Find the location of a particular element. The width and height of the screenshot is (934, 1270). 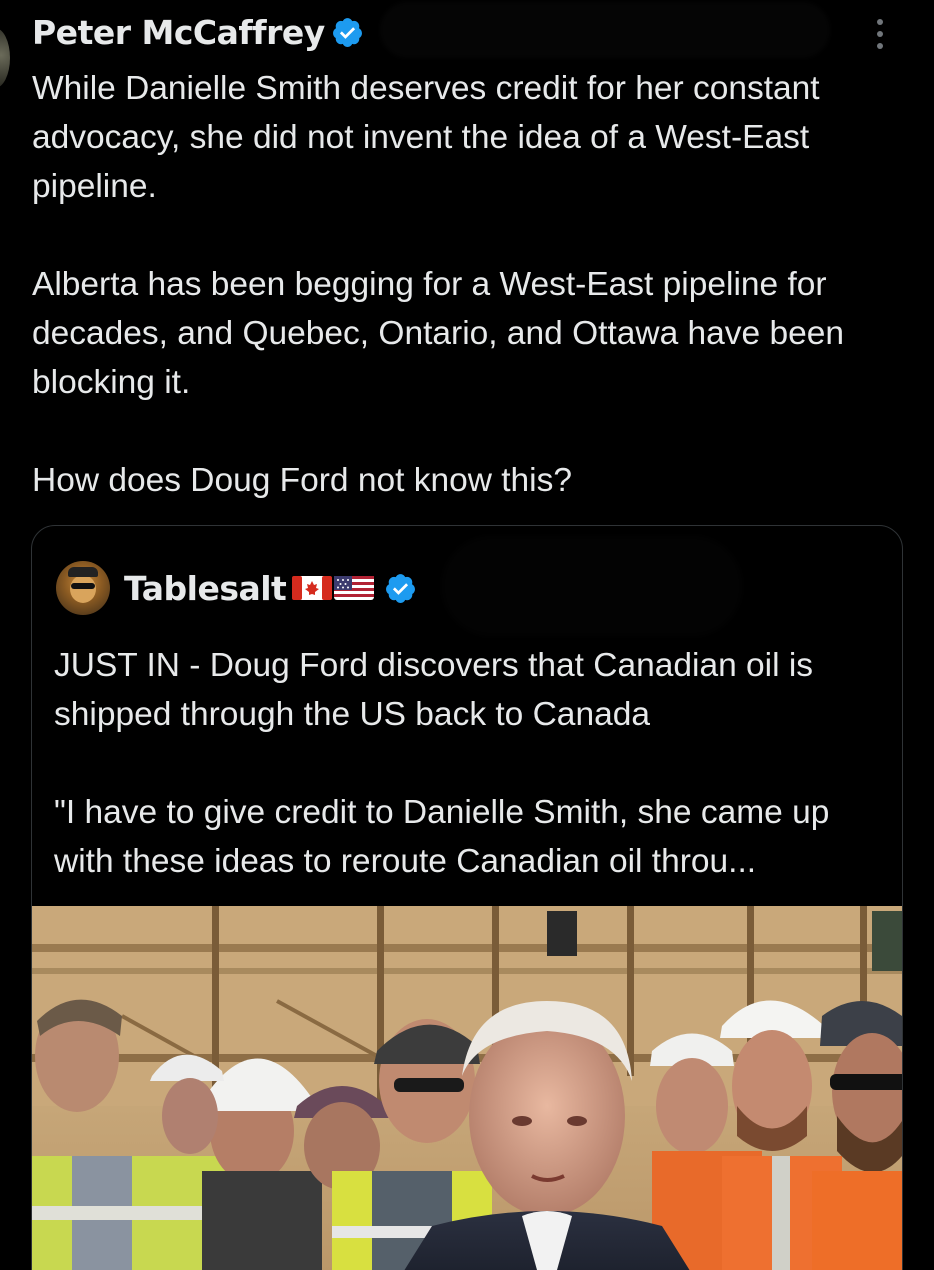

quote-header: Tablesalt is located at coordinates (236, 588).